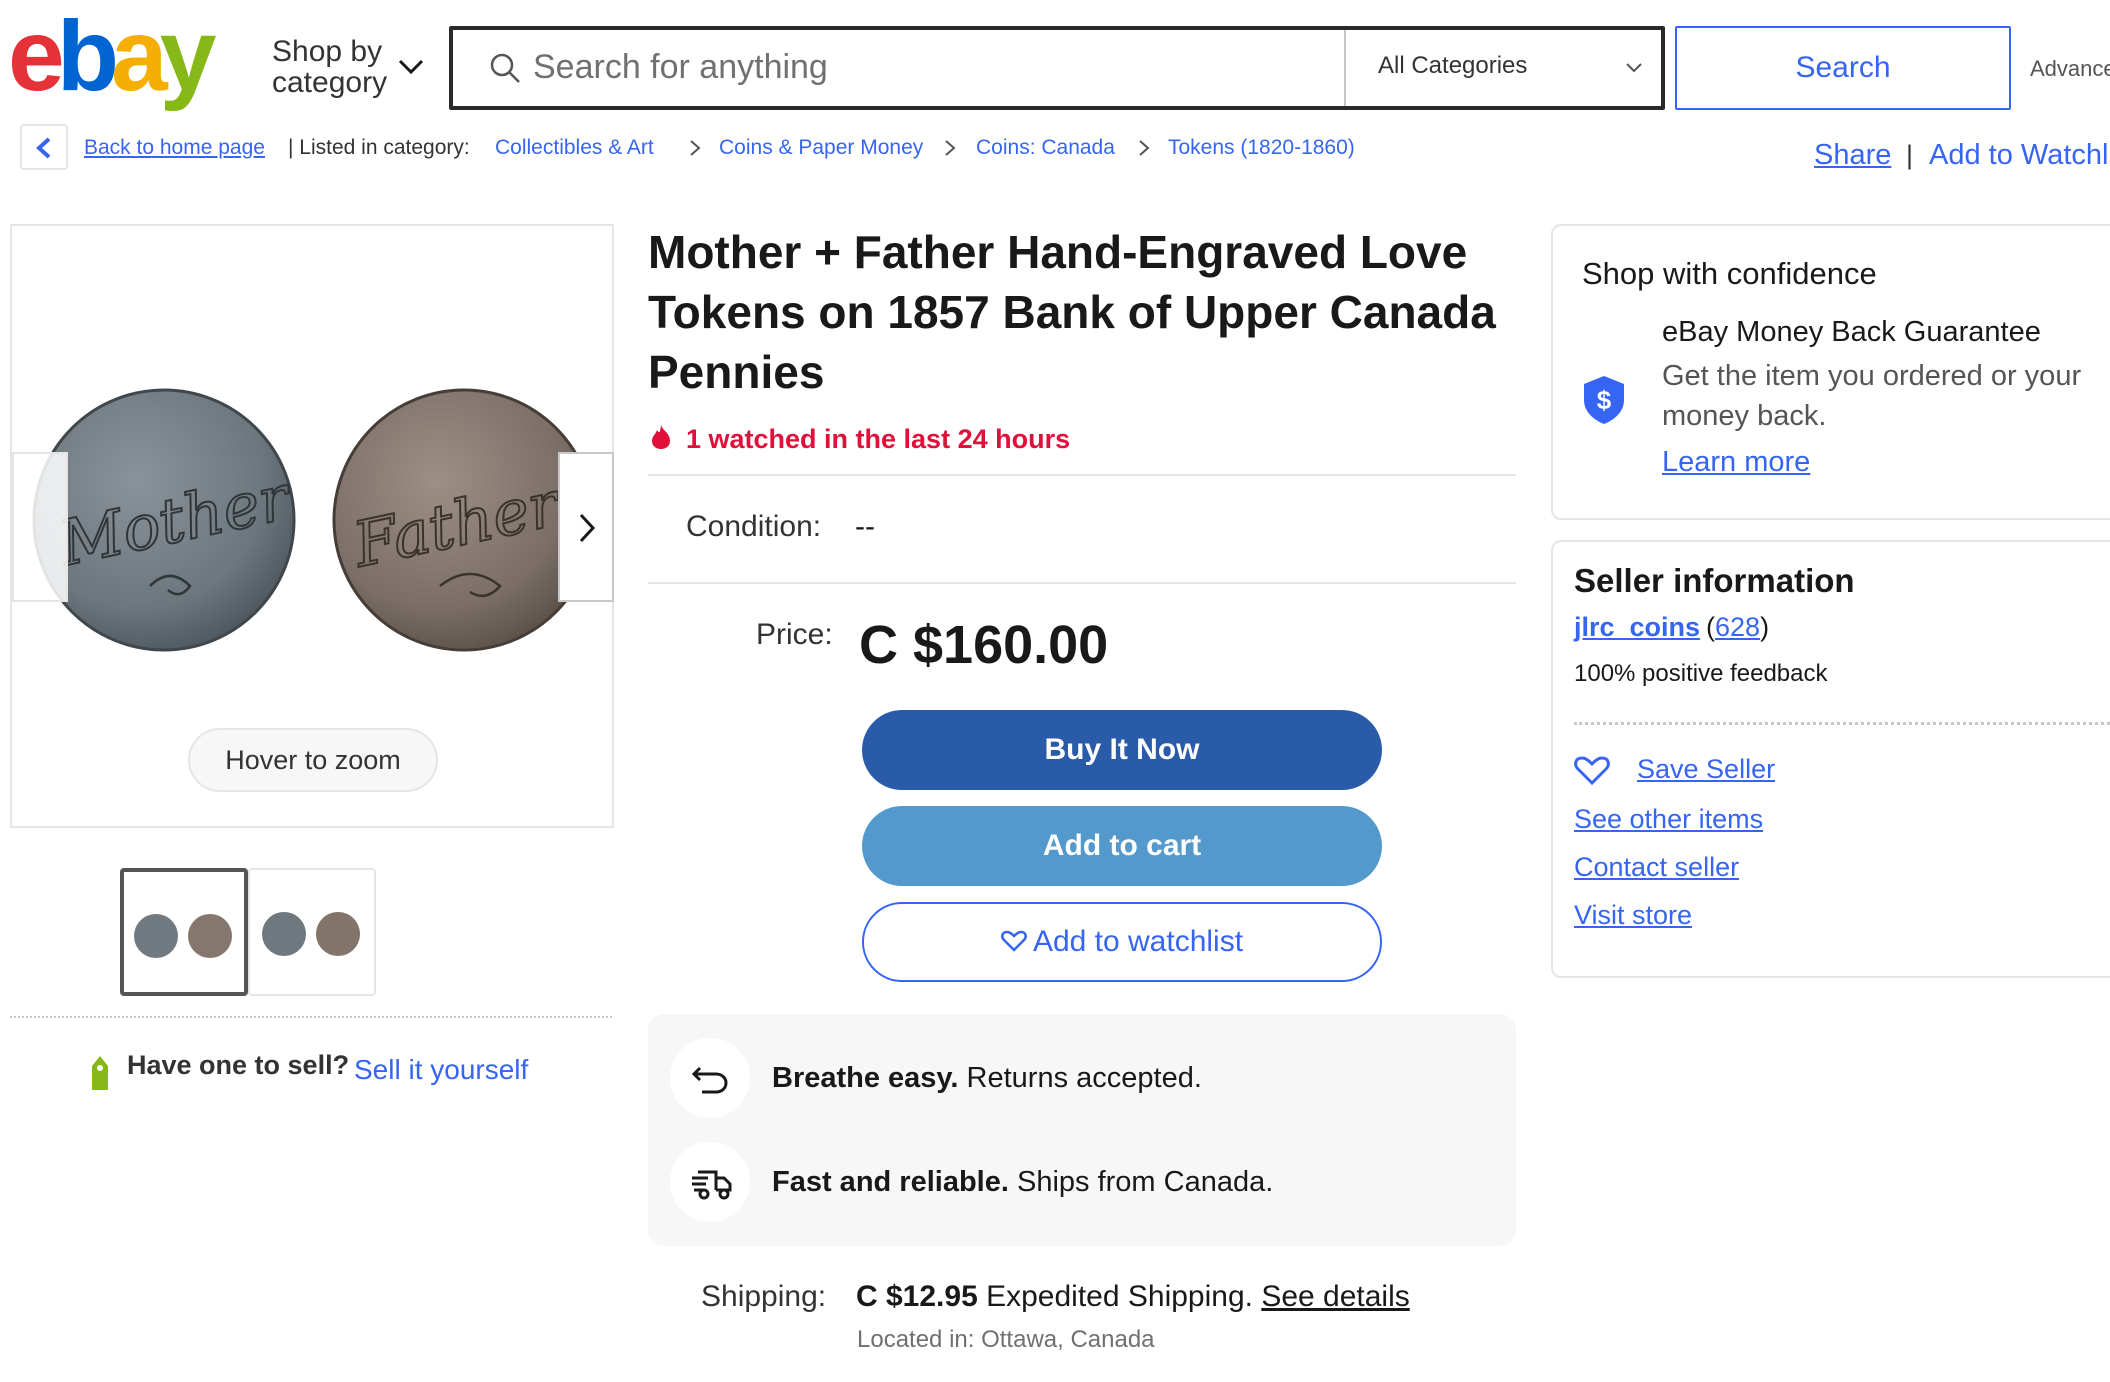 The height and width of the screenshot is (1382, 2110). I want to click on chevron-left-icon, so click(43, 148).